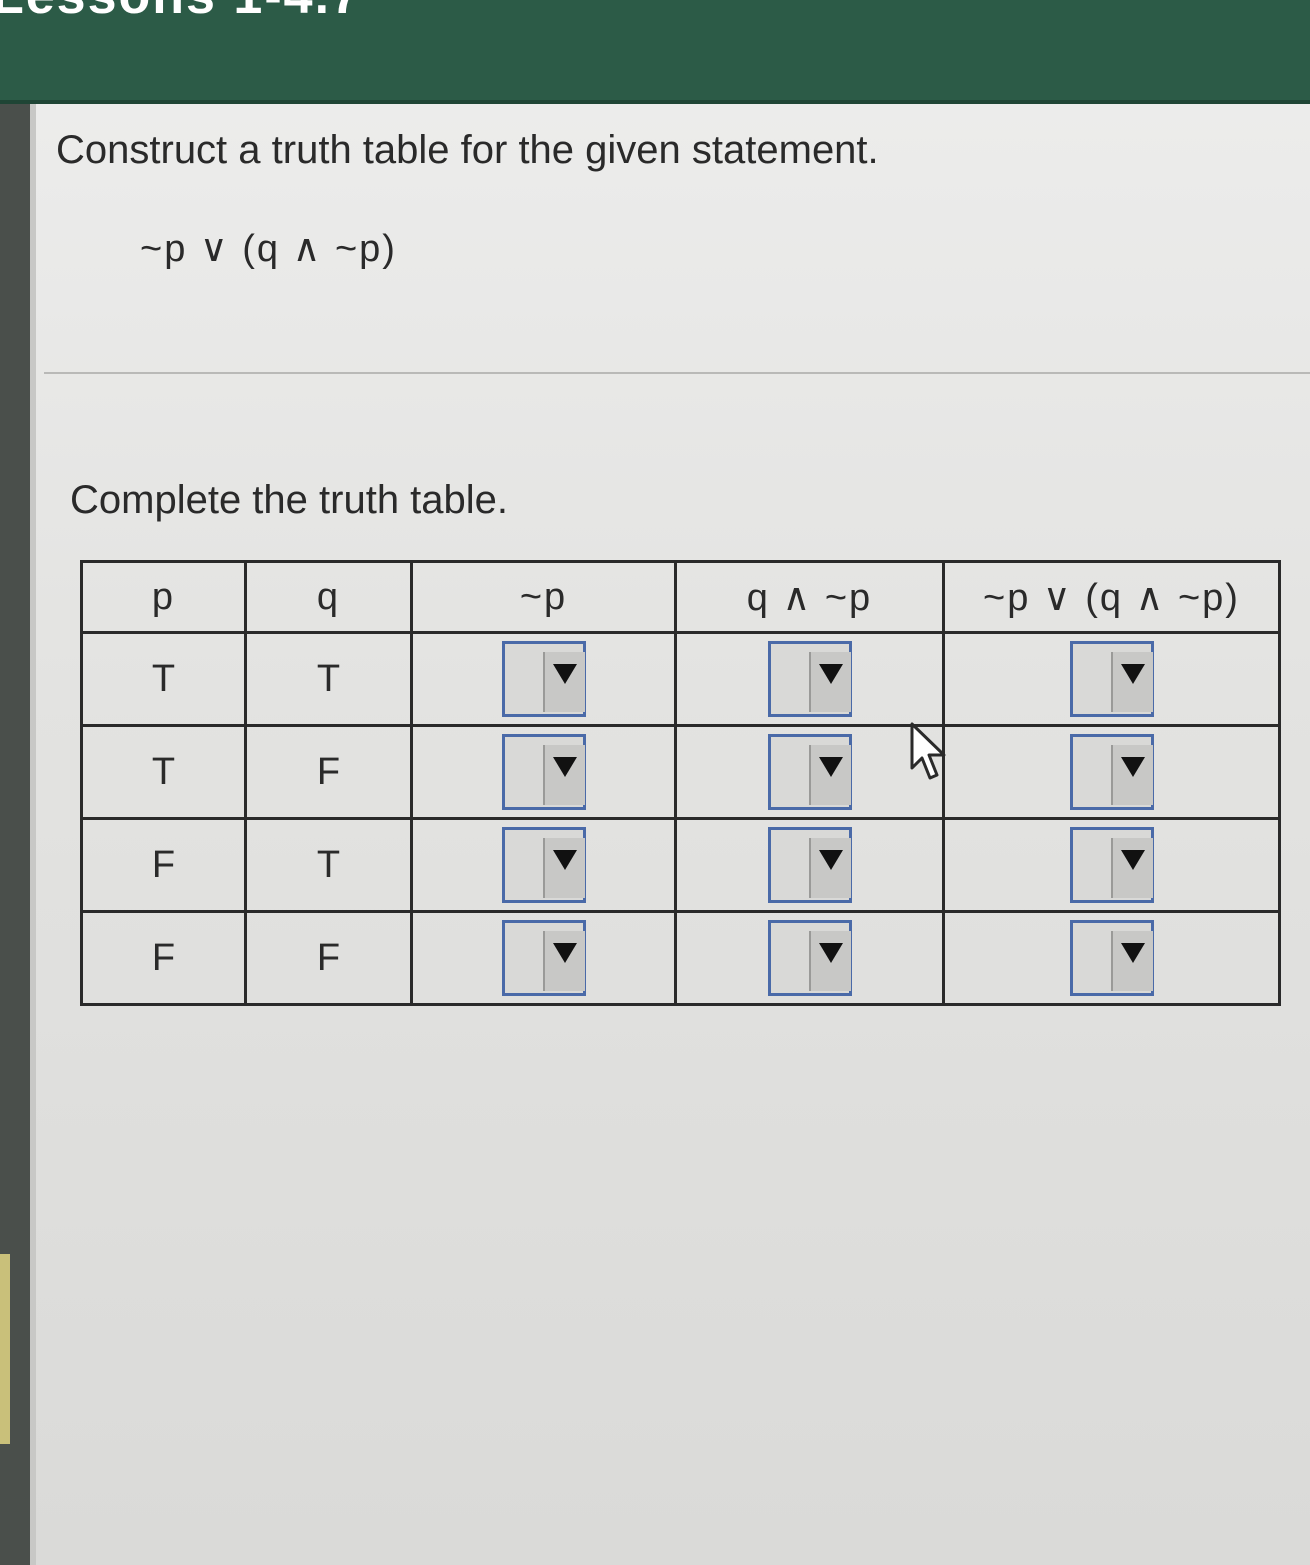 This screenshot has height=1565, width=1310. What do you see at coordinates (289, 500) in the screenshot?
I see `instruction-text: Complete the truth table.` at bounding box center [289, 500].